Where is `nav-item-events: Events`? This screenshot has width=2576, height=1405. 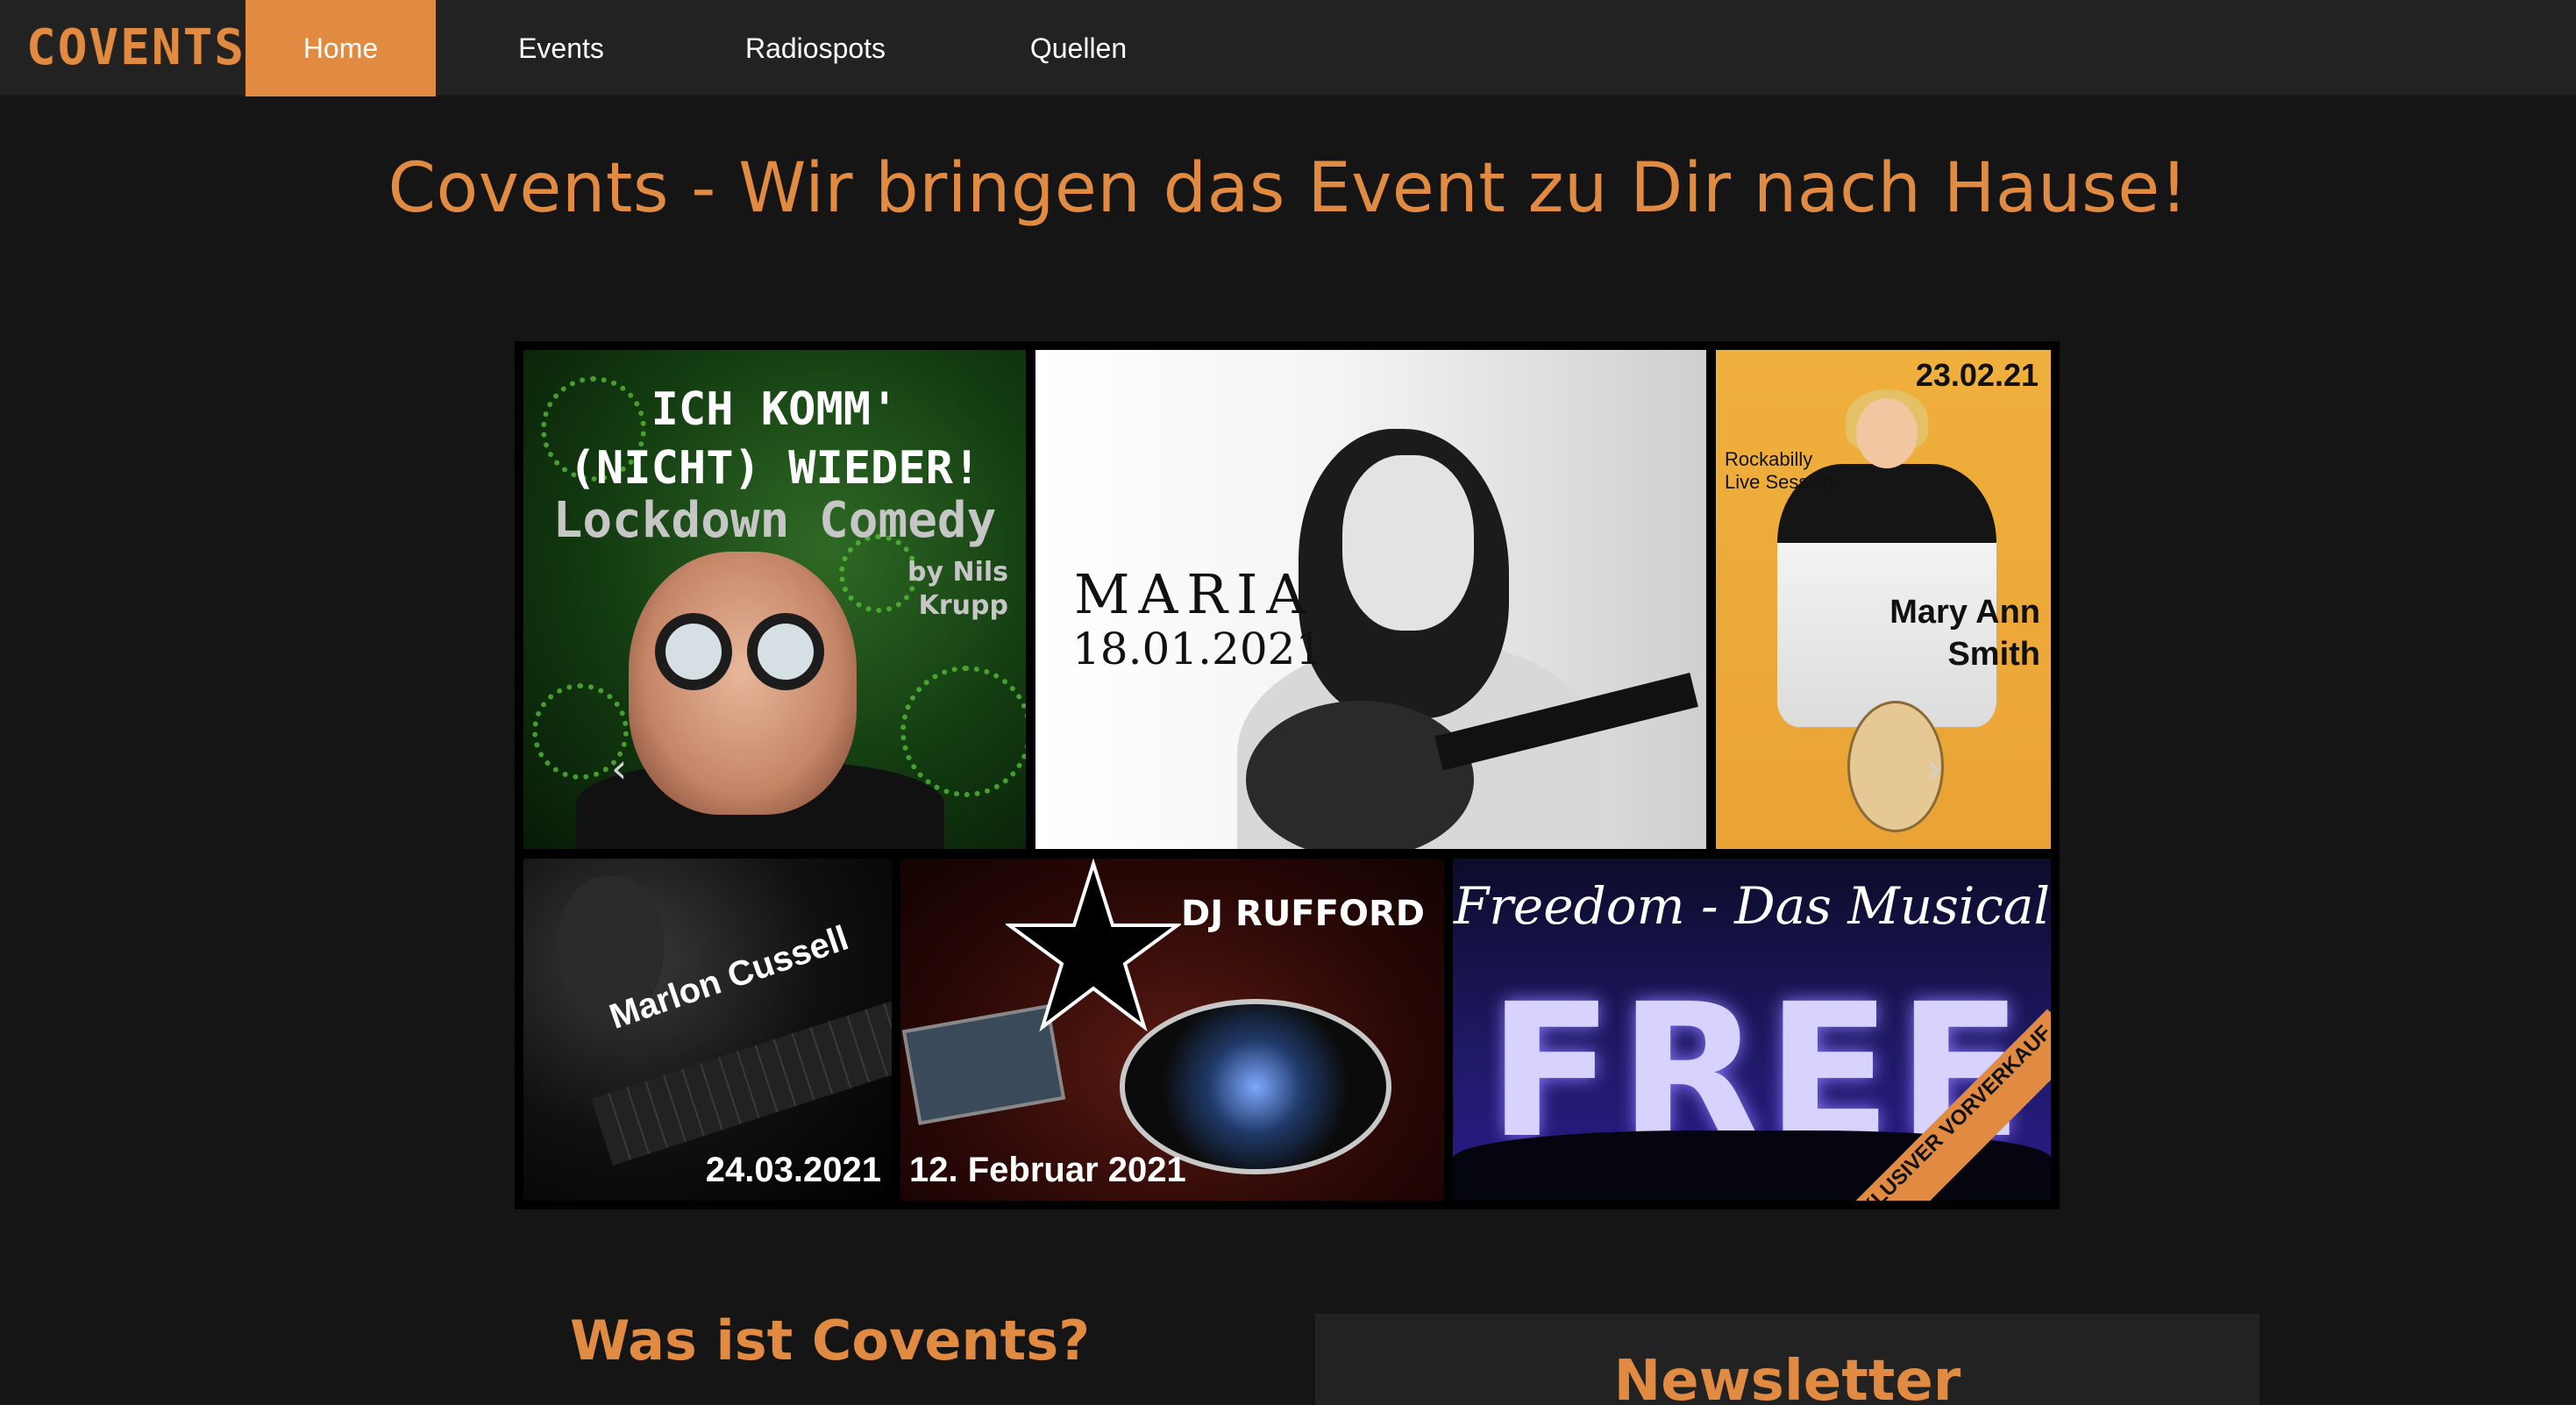 nav-item-events: Events is located at coordinates (561, 48).